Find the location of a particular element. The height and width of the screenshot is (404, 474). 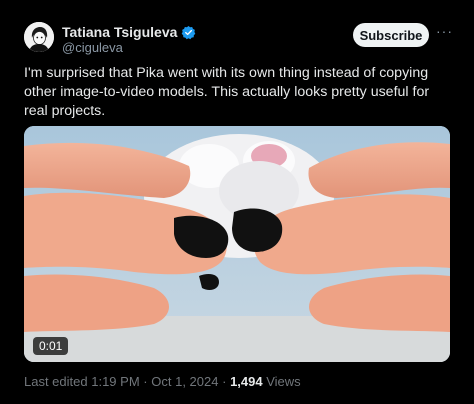

tweet-date: Oct 1, 2024 is located at coordinates (184, 381).